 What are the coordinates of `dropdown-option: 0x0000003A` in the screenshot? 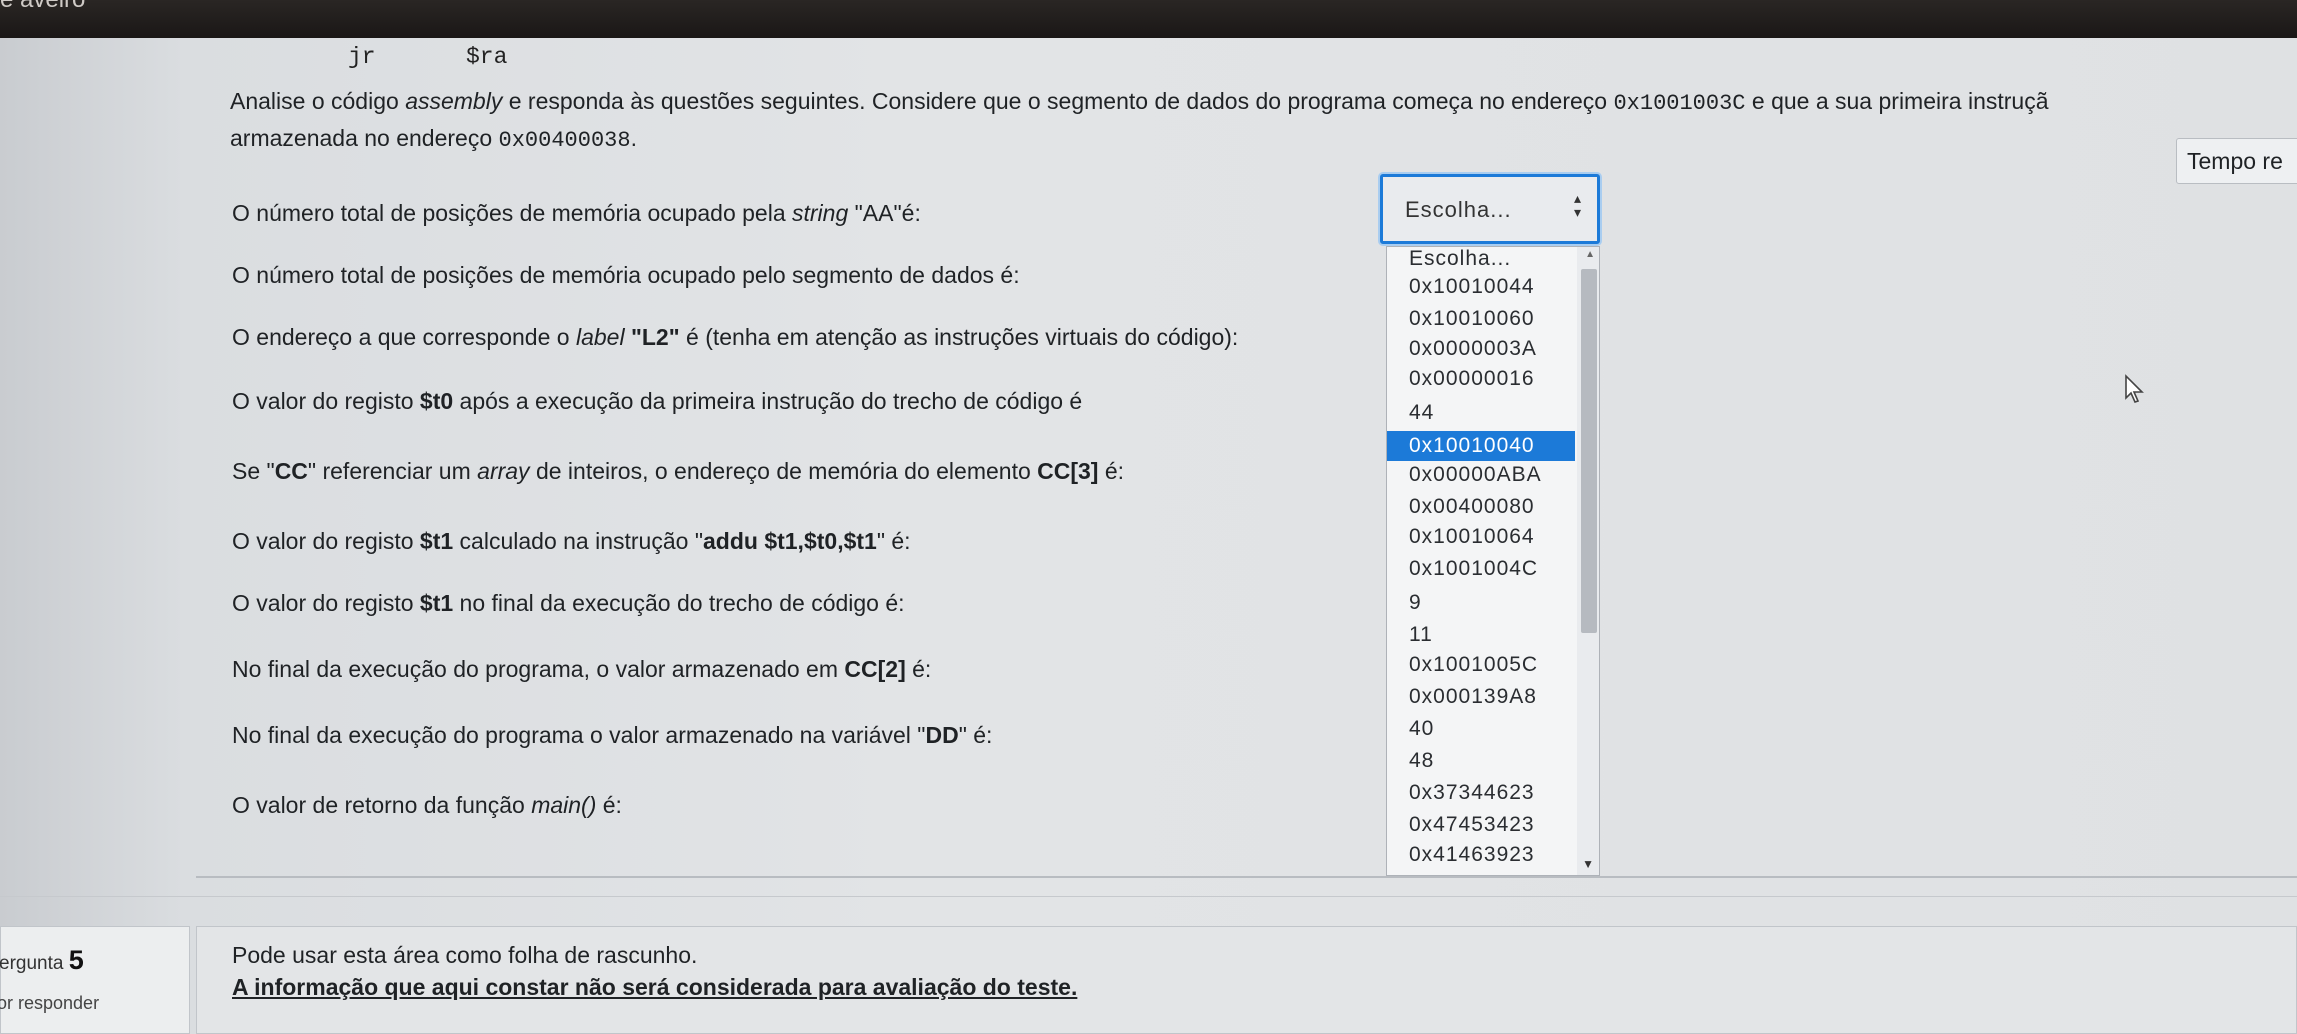 It's located at (1473, 349).